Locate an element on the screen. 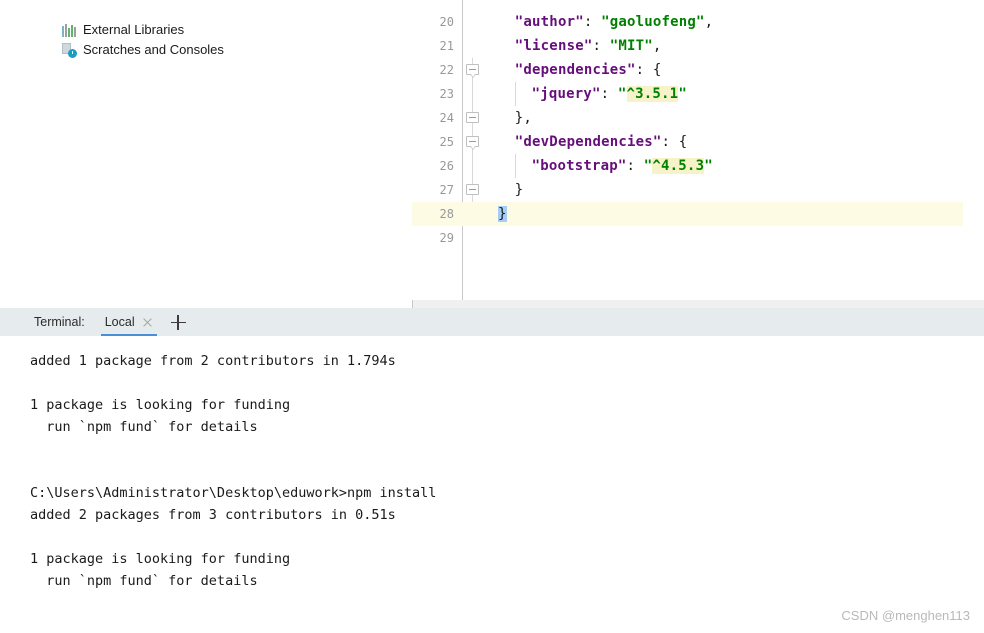  editor-line: 20 "author": "gaoluofeng", is located at coordinates (698, 22).